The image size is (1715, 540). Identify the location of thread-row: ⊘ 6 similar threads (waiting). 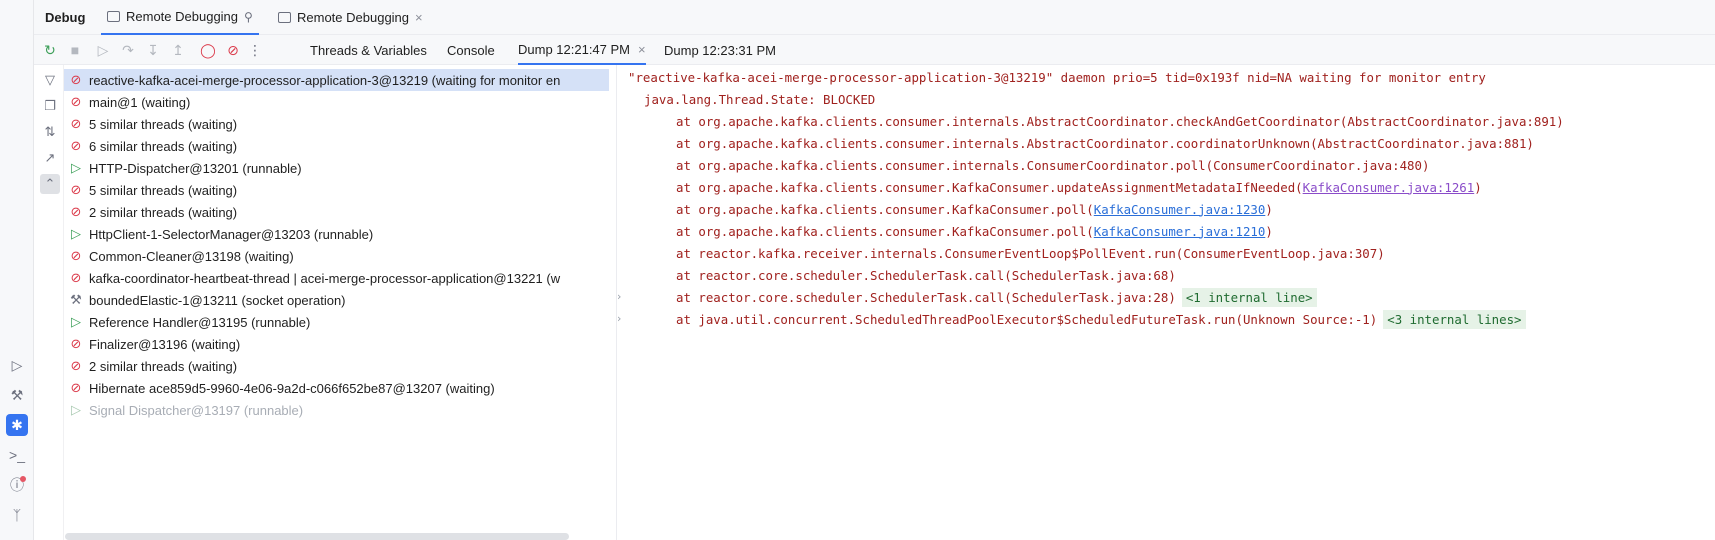
(336, 146).